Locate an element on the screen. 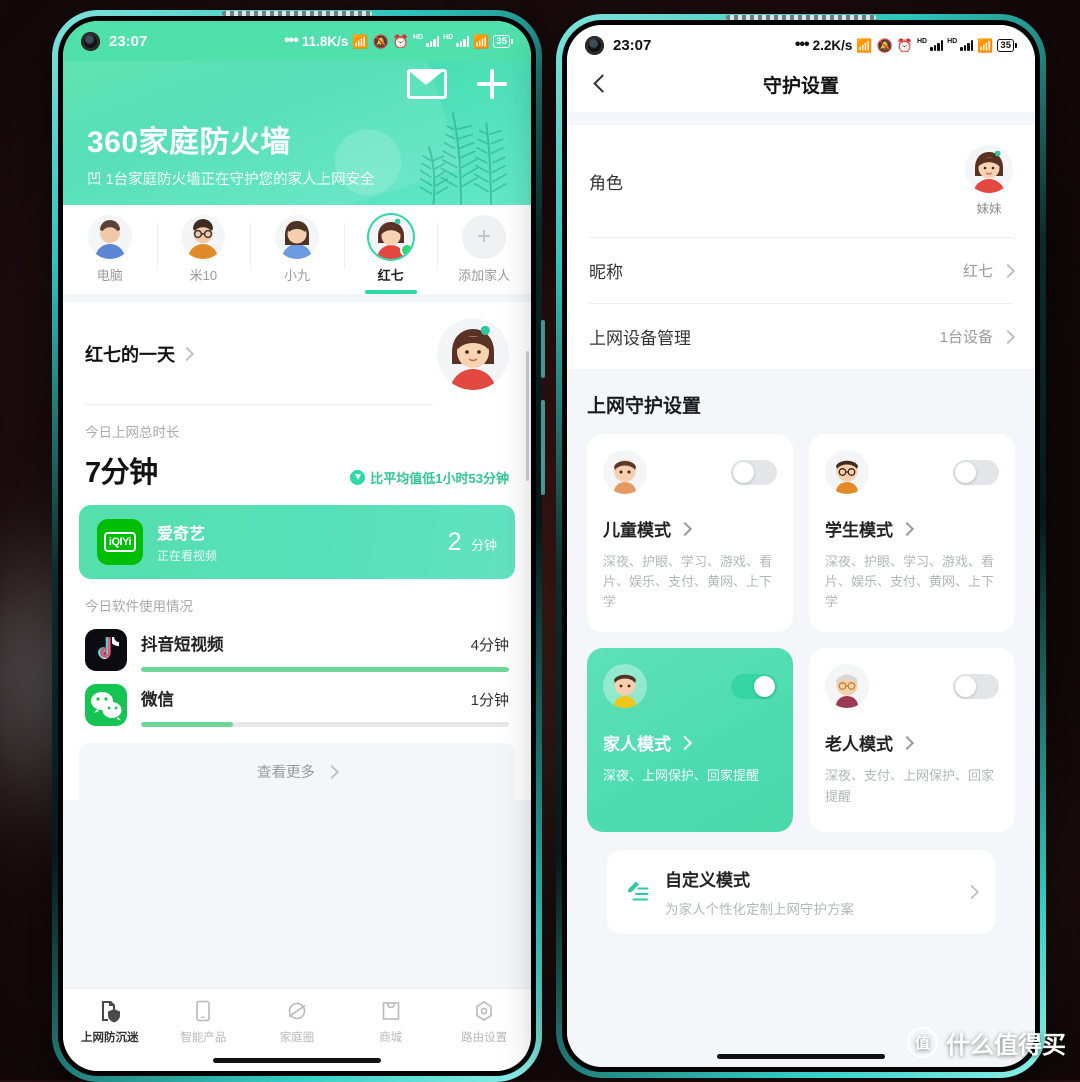  sidebar-item-mi10: 米10 is located at coordinates (203, 254).